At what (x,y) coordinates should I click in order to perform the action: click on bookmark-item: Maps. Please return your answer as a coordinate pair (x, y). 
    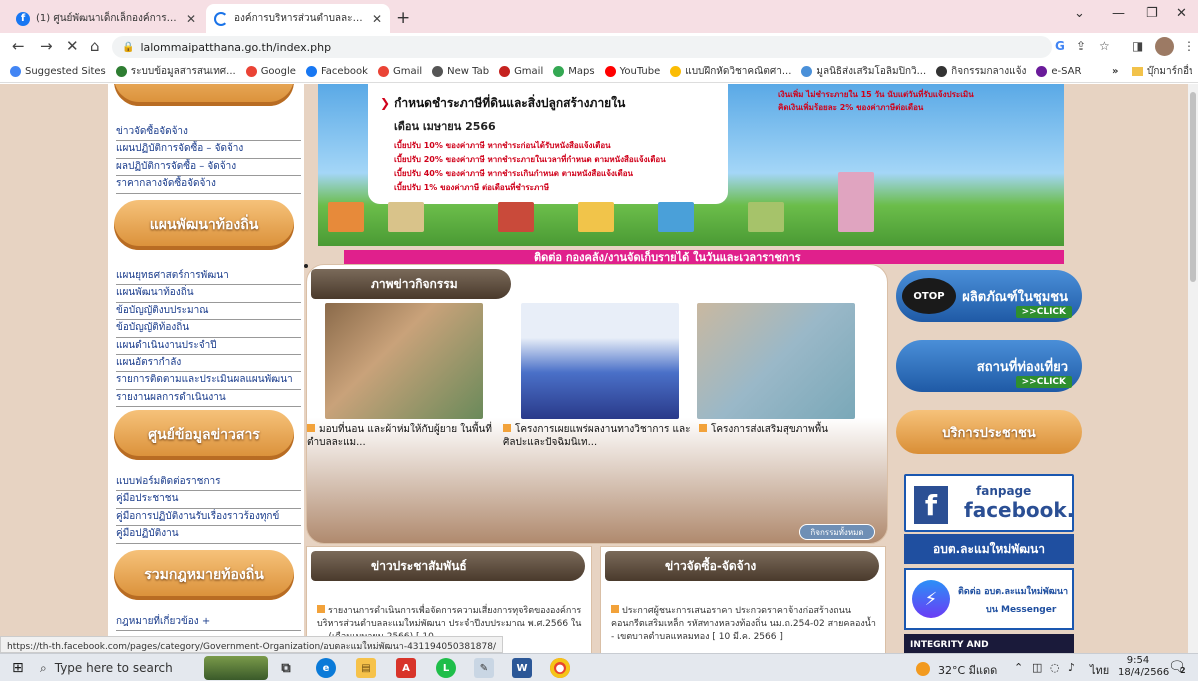
    Looking at the image, I should click on (574, 71).